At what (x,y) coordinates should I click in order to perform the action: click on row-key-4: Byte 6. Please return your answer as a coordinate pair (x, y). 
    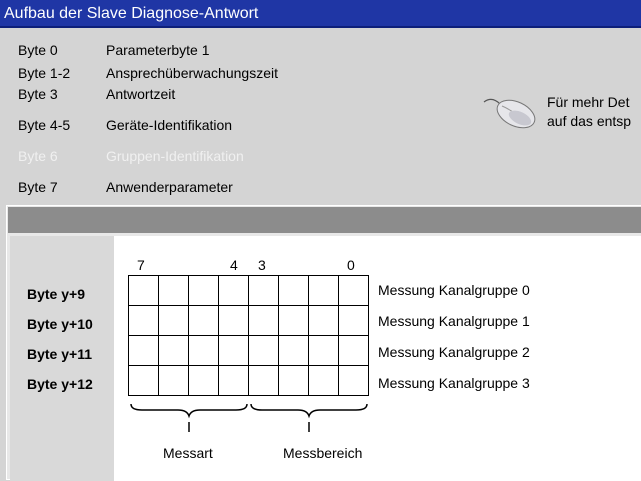
    Looking at the image, I should click on (38, 156).